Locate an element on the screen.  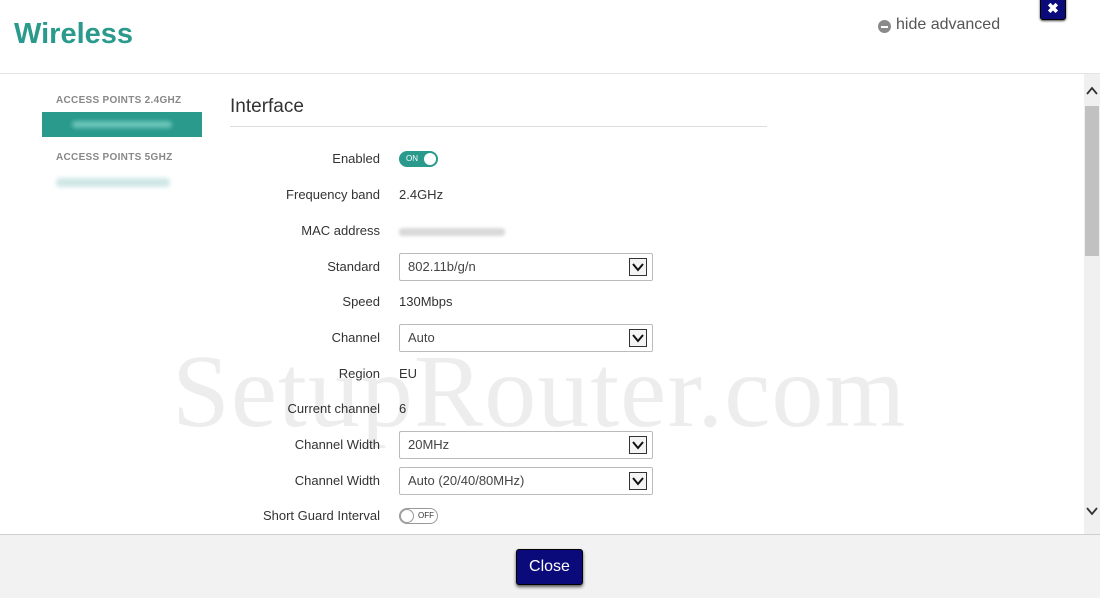
close-x-button: ✖ is located at coordinates (1053, 10).